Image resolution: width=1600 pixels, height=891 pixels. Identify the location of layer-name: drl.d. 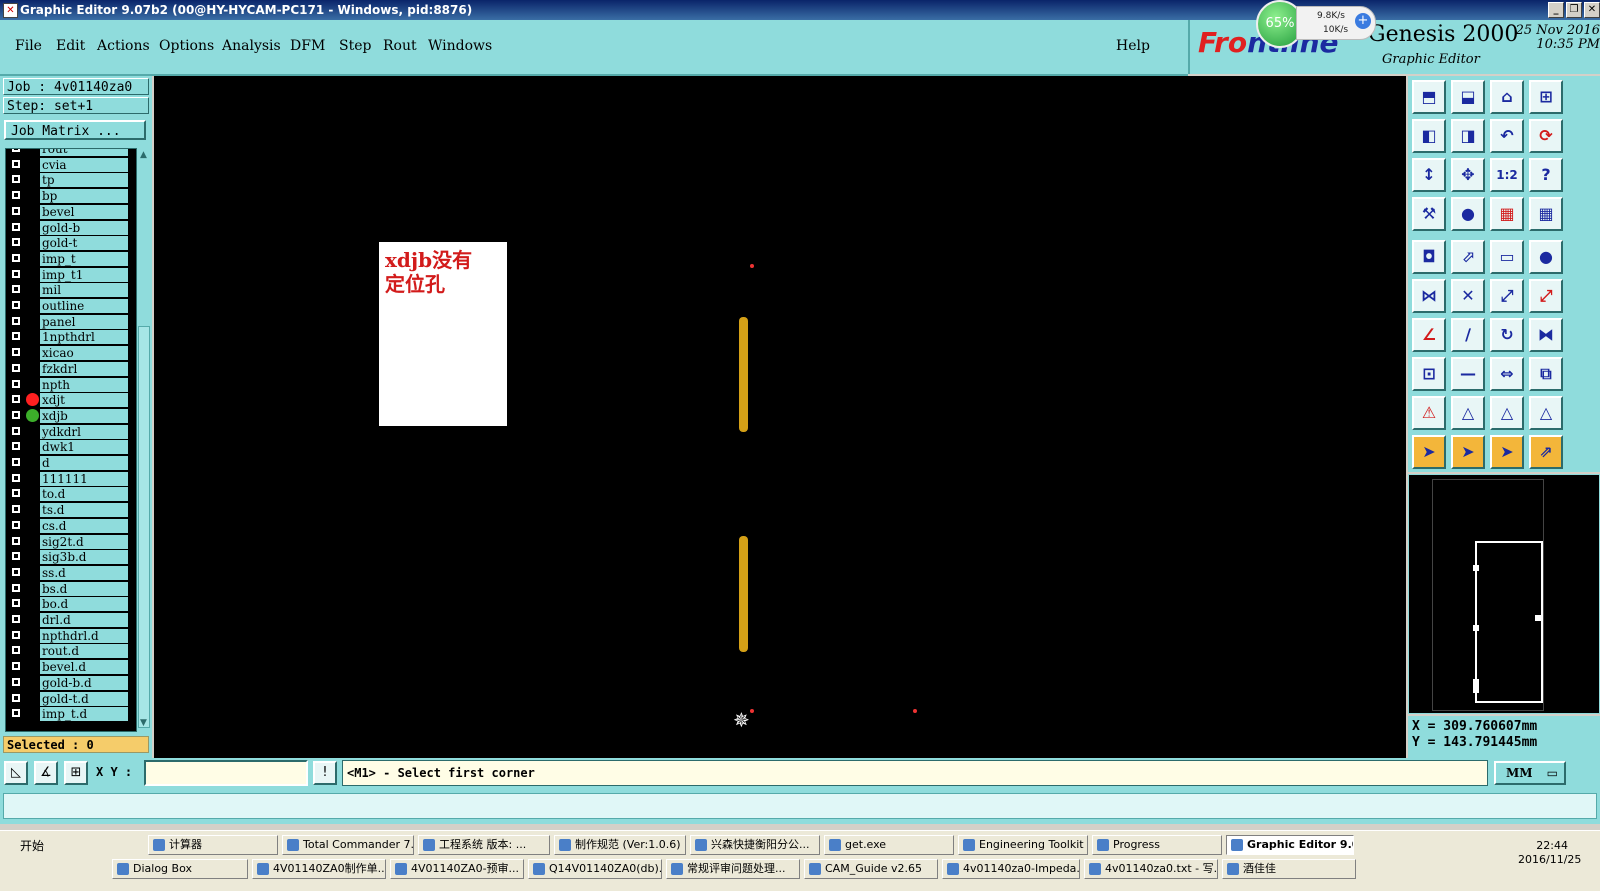
(84, 620).